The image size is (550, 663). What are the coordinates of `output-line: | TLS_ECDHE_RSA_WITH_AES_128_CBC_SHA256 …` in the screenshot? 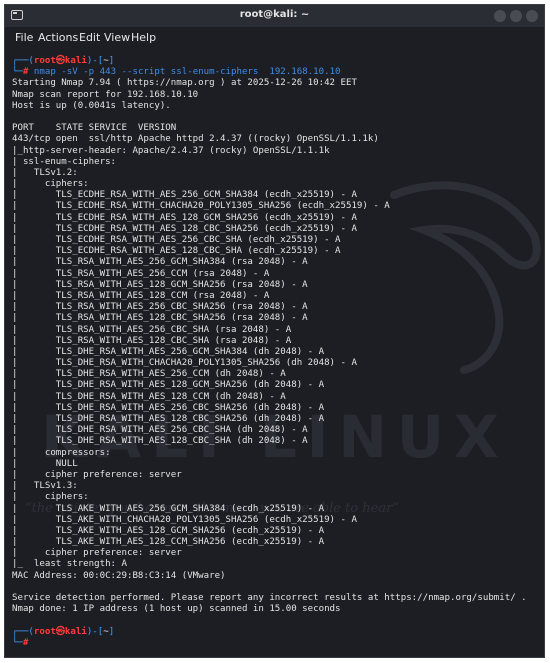 It's located at (184, 228).